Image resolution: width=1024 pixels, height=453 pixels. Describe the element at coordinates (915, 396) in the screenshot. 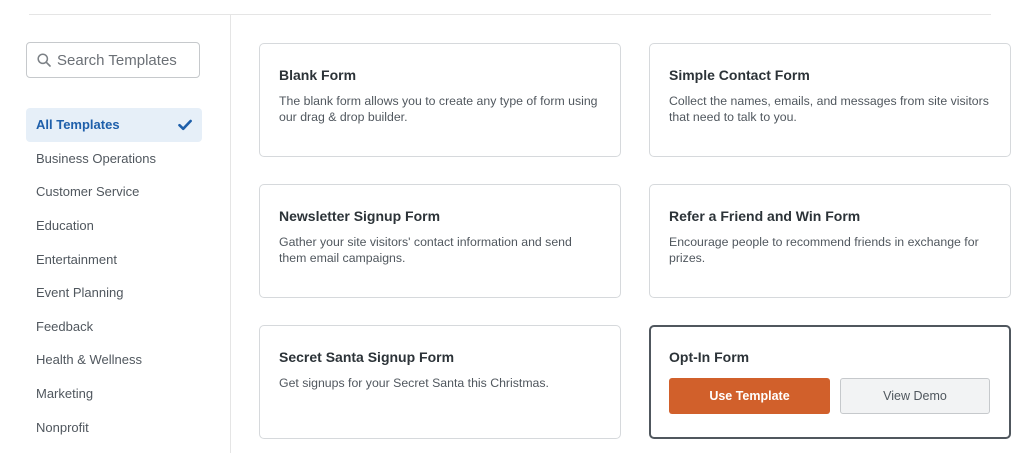

I see `view-demo-button: View Demo` at that location.